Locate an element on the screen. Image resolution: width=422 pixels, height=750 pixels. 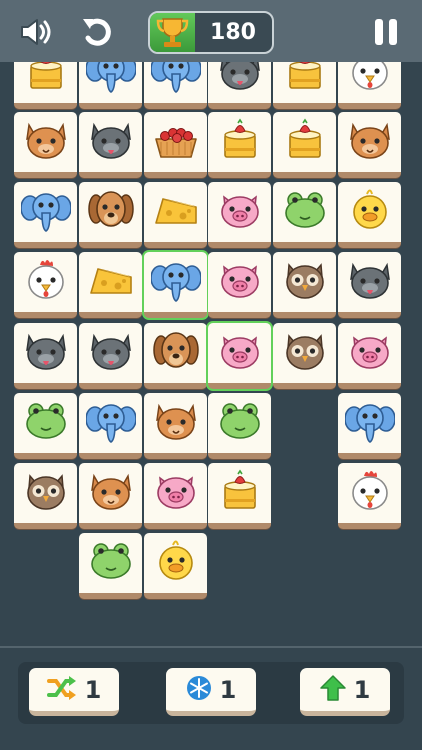
undo-move-count: 1 is located at coordinates (362, 689).